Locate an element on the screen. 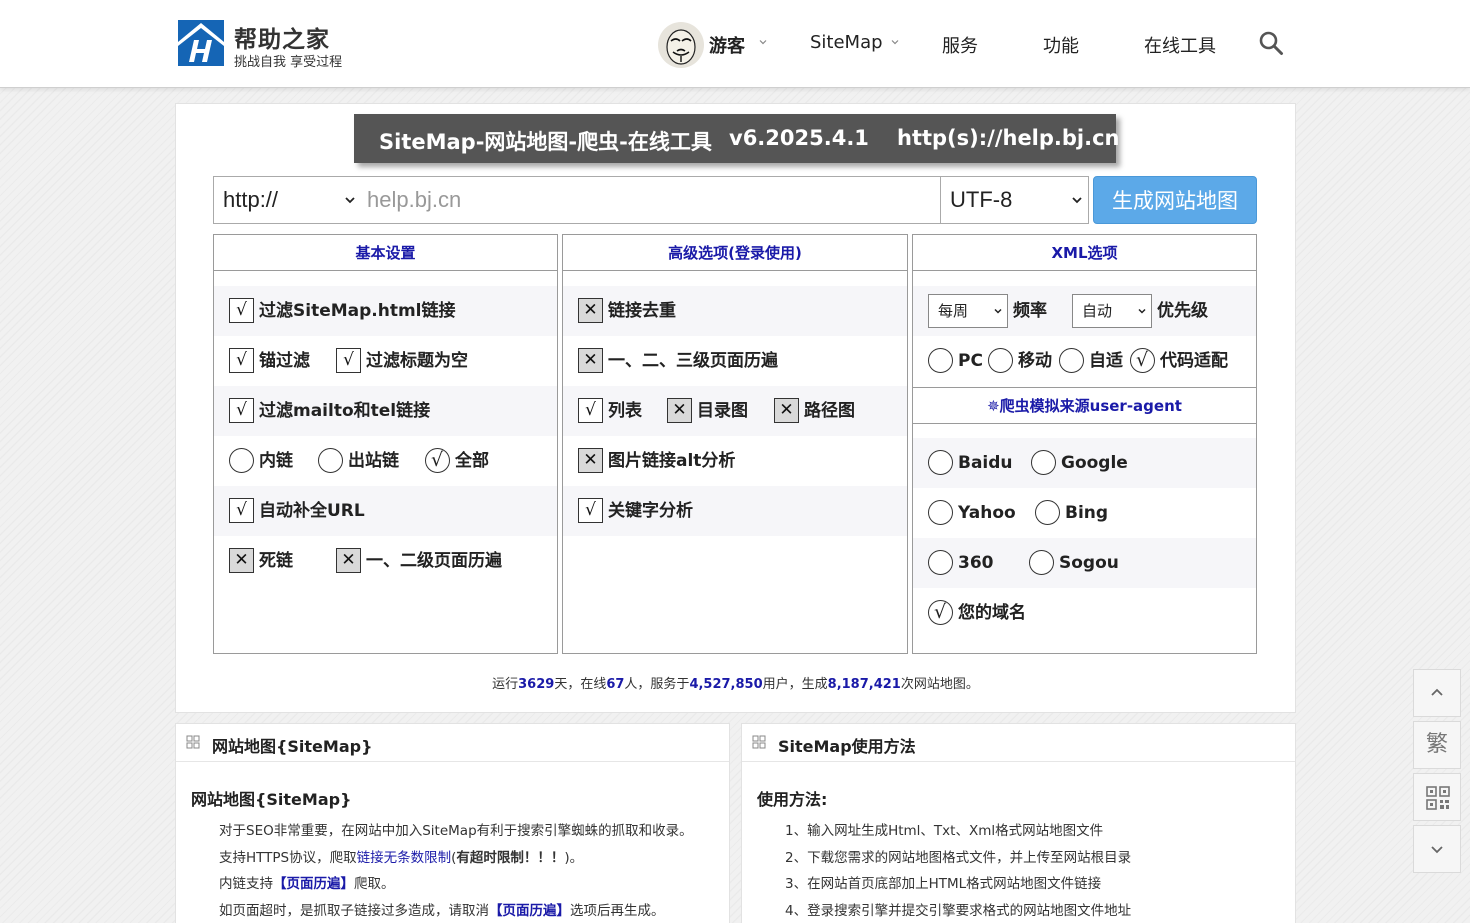 Image resolution: width=1470 pixels, height=923 pixels. tool-site: http(s)://help.bj.cn is located at coordinates (1008, 138).